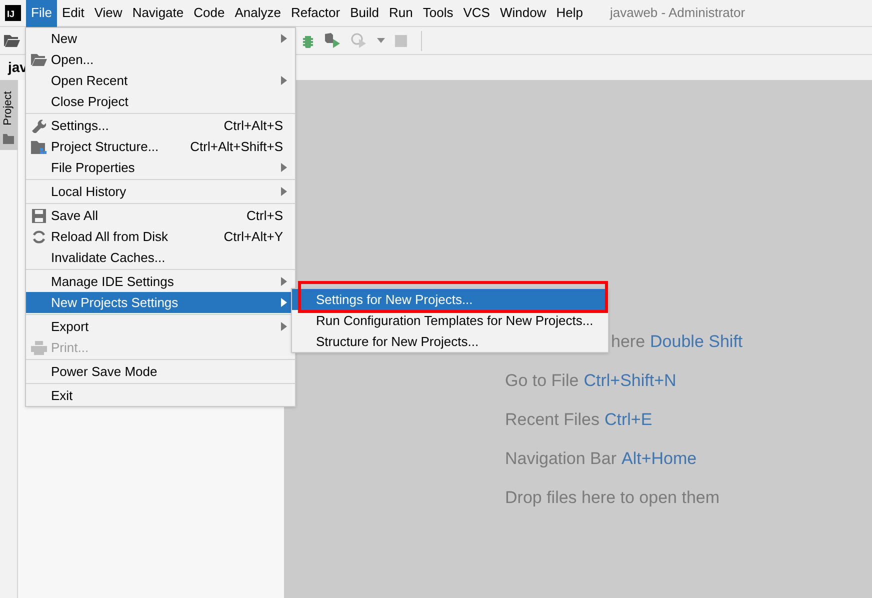 The height and width of the screenshot is (598, 872). I want to click on reload-icon, so click(39, 237).